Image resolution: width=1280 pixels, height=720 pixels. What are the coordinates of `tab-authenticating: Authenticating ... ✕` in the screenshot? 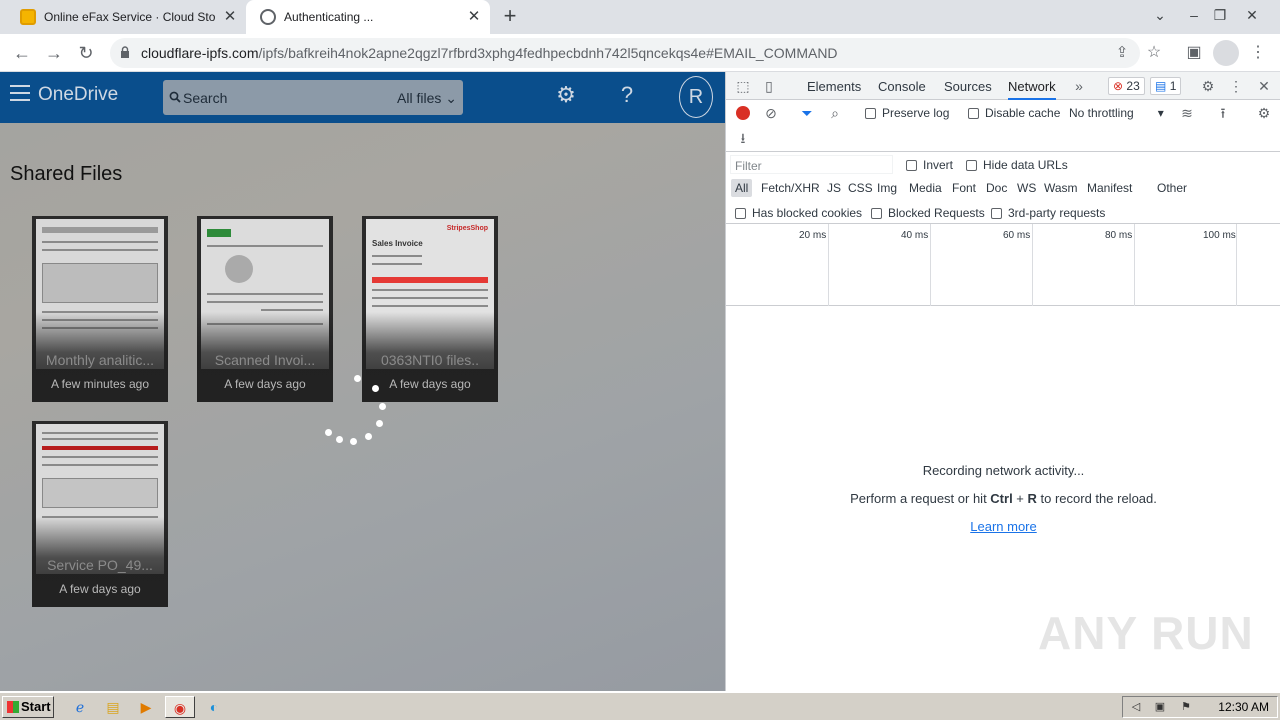 It's located at (368, 17).